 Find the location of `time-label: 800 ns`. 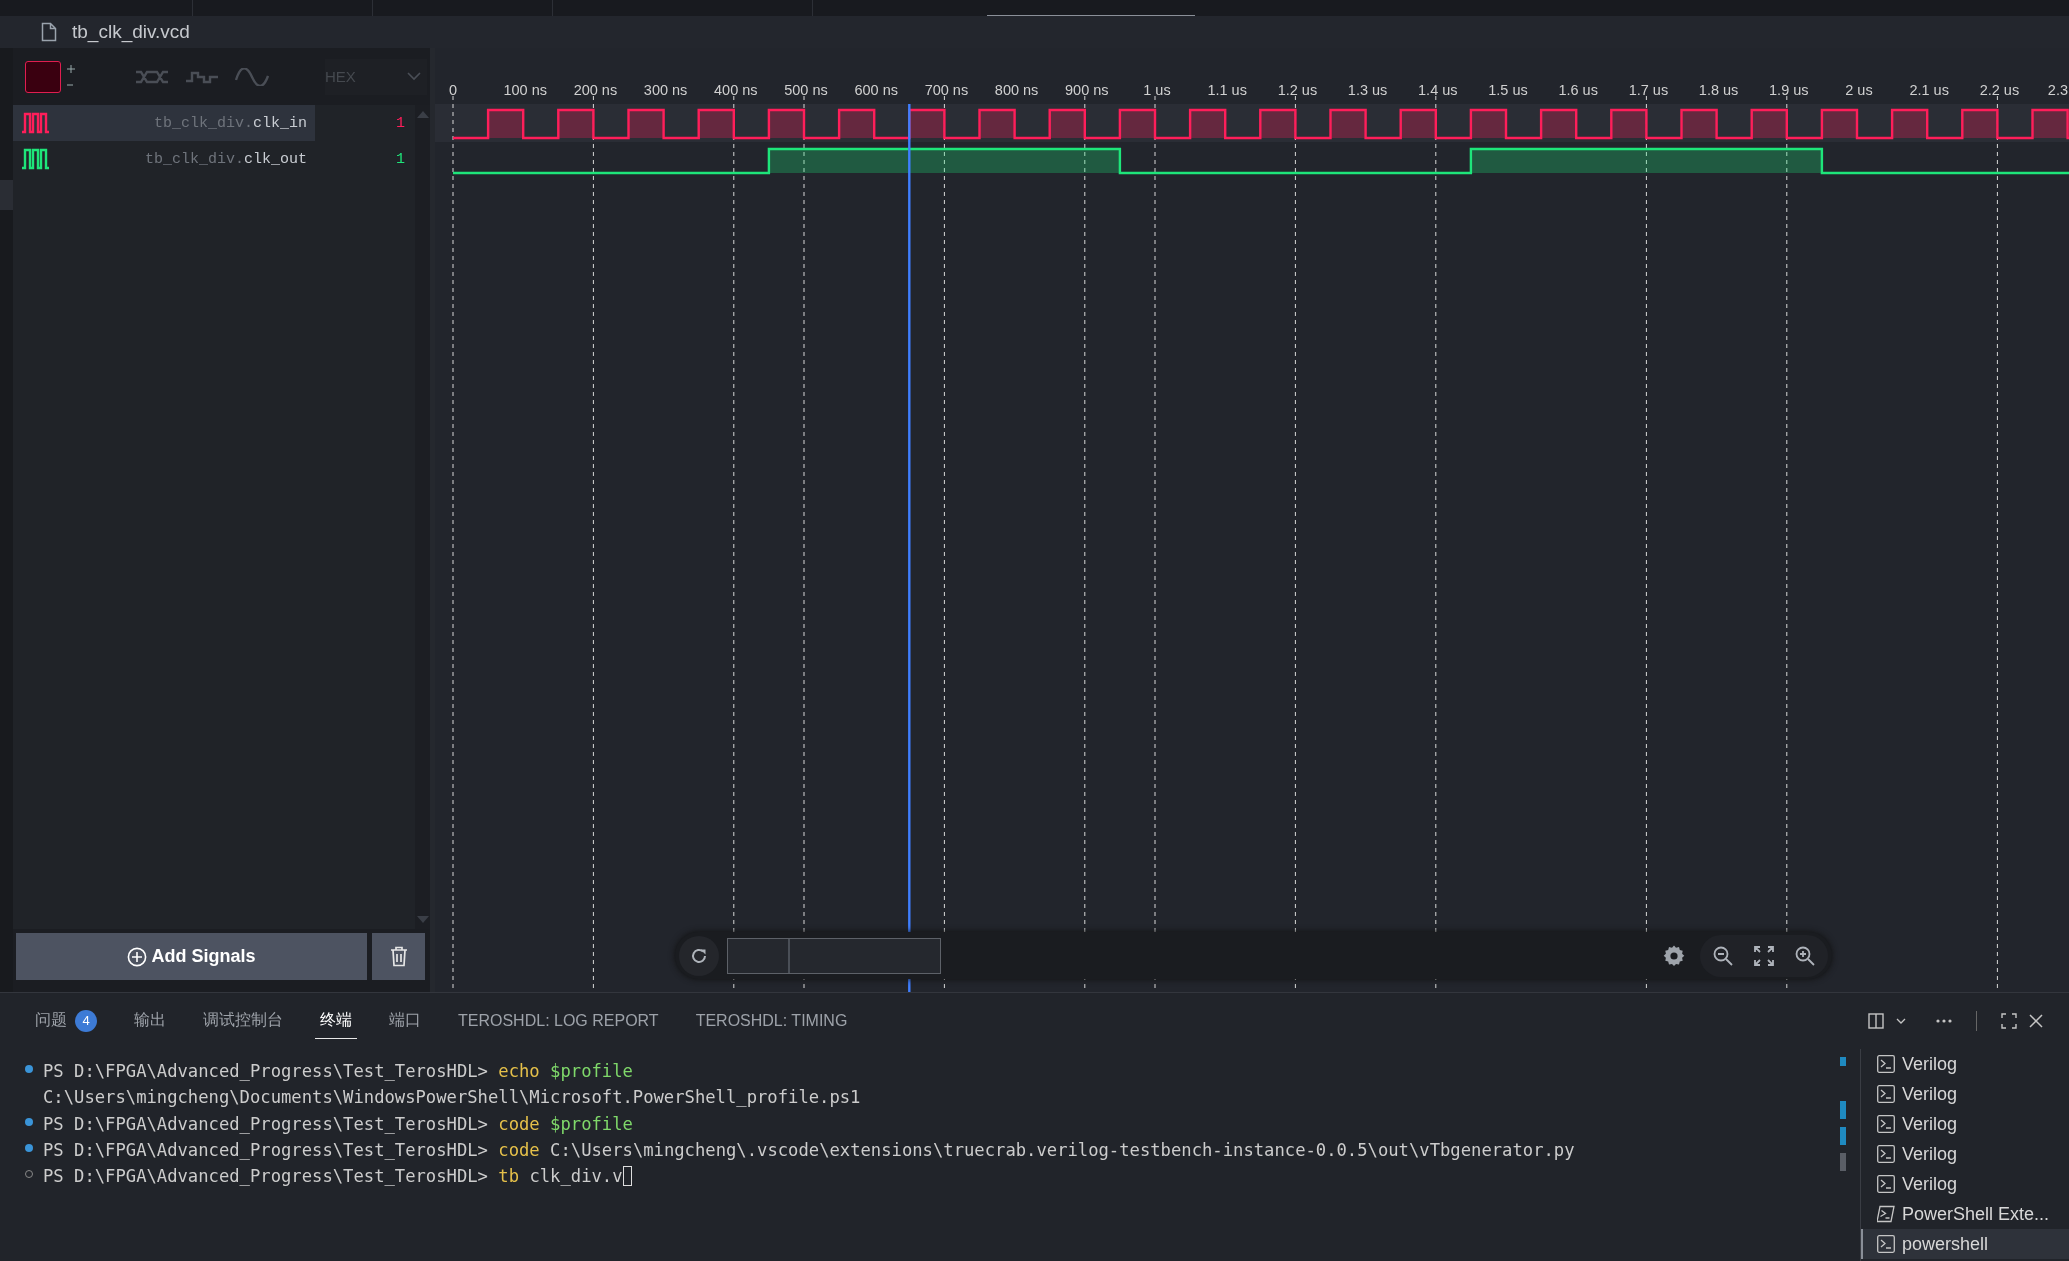

time-label: 800 ns is located at coordinates (1016, 90).